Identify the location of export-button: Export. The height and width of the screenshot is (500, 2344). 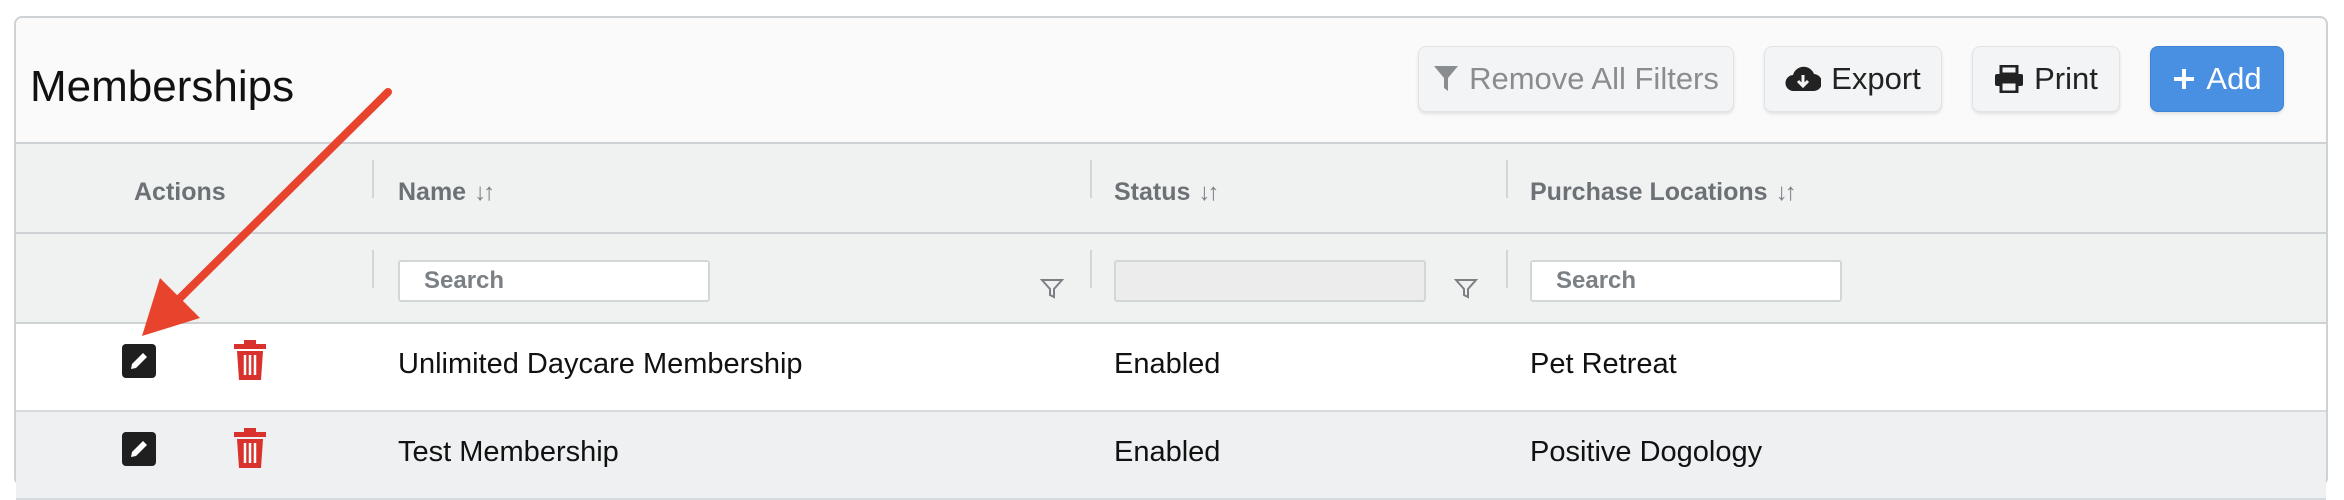
(1853, 79).